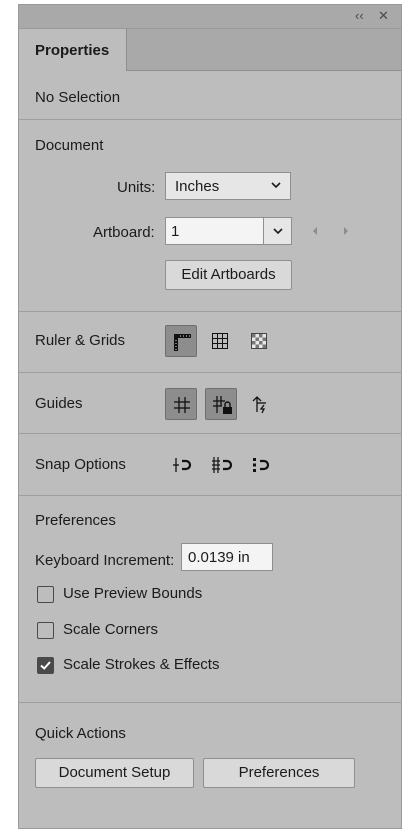 This screenshot has height=833, width=404. I want to click on document-setup-button: Document Setup, so click(114, 773).